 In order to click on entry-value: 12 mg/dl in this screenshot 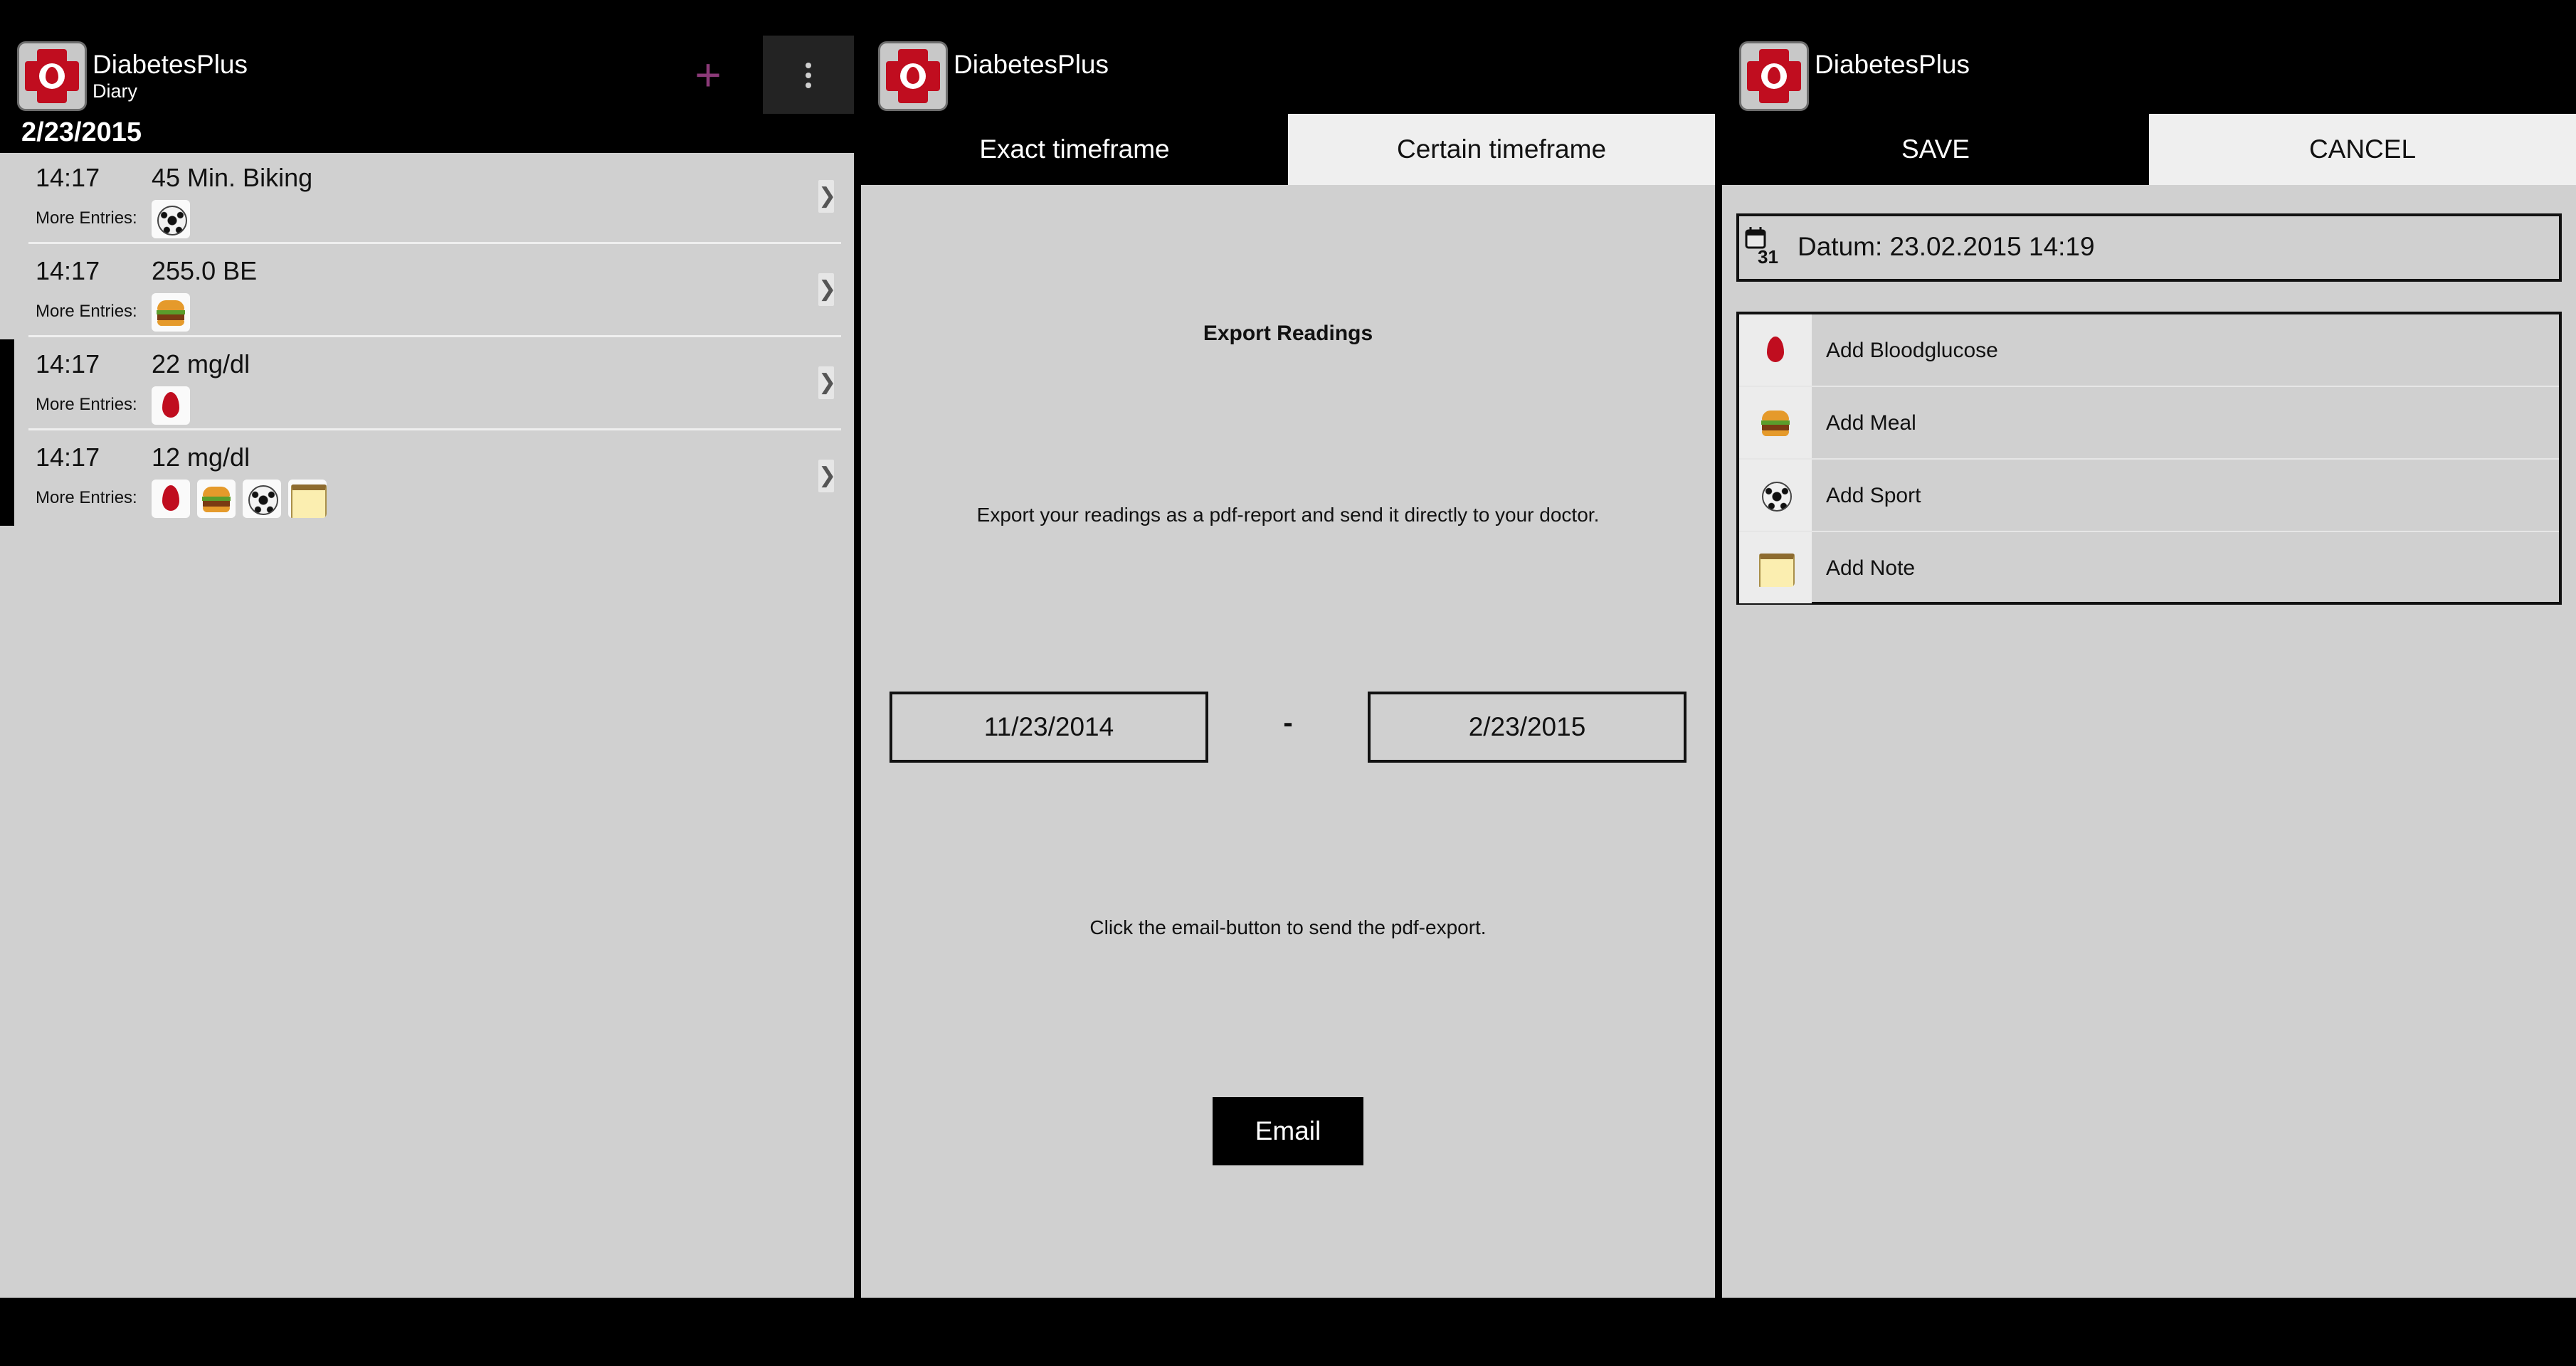, I will do `click(201, 457)`.